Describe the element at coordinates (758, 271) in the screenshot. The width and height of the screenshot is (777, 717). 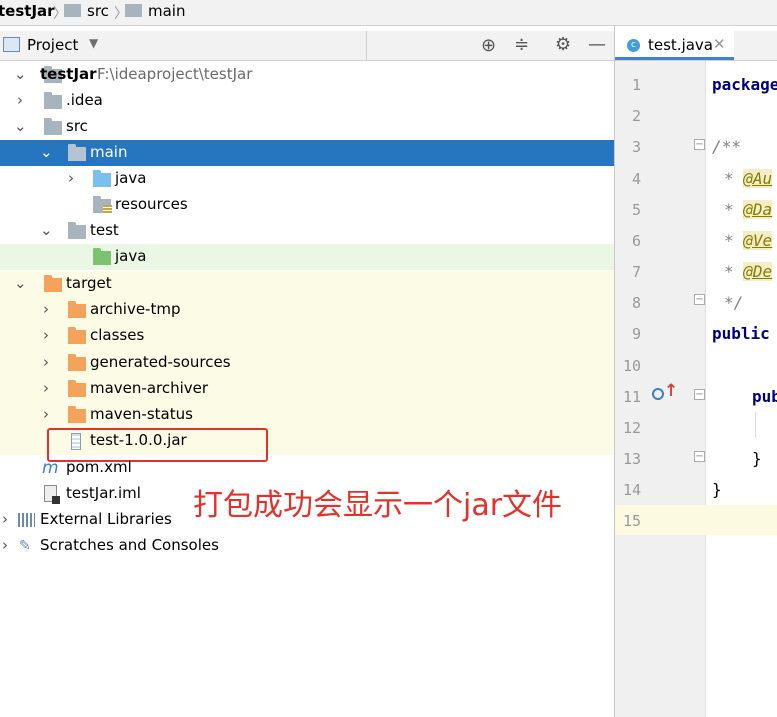
I see `javadoc-tag: @De` at that location.